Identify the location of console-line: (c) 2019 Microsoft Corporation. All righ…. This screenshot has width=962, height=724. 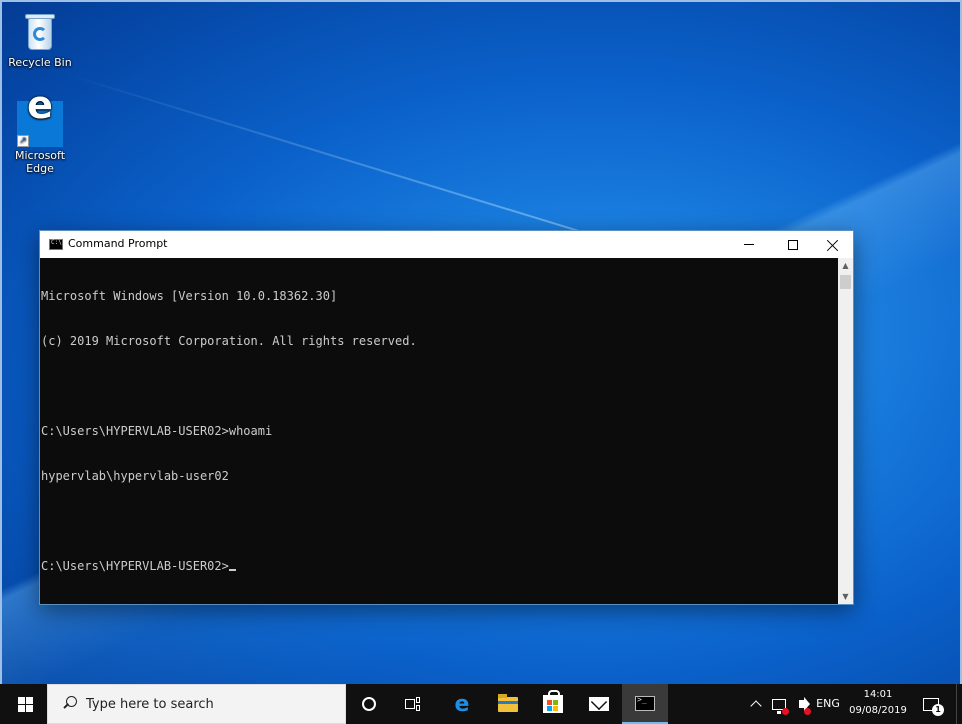
(229, 341).